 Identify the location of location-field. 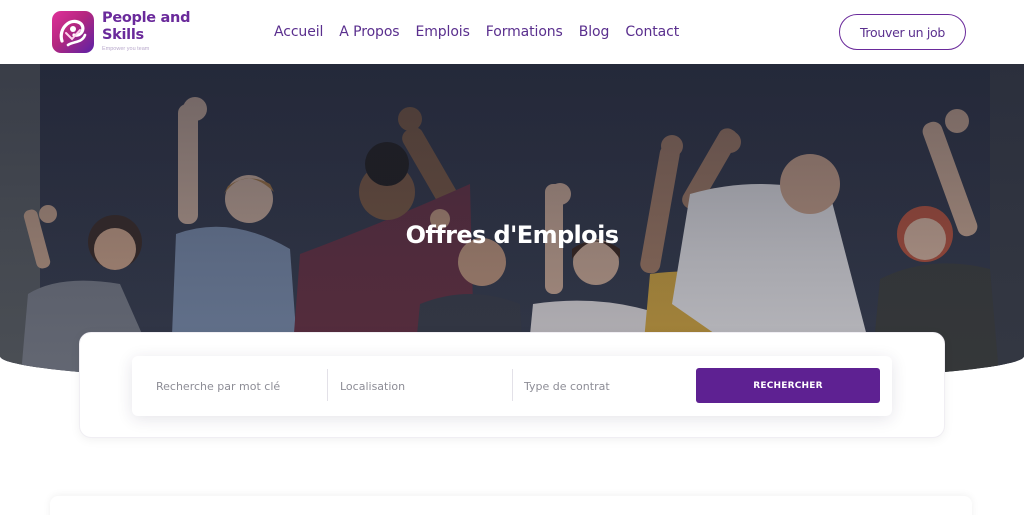
(423, 386).